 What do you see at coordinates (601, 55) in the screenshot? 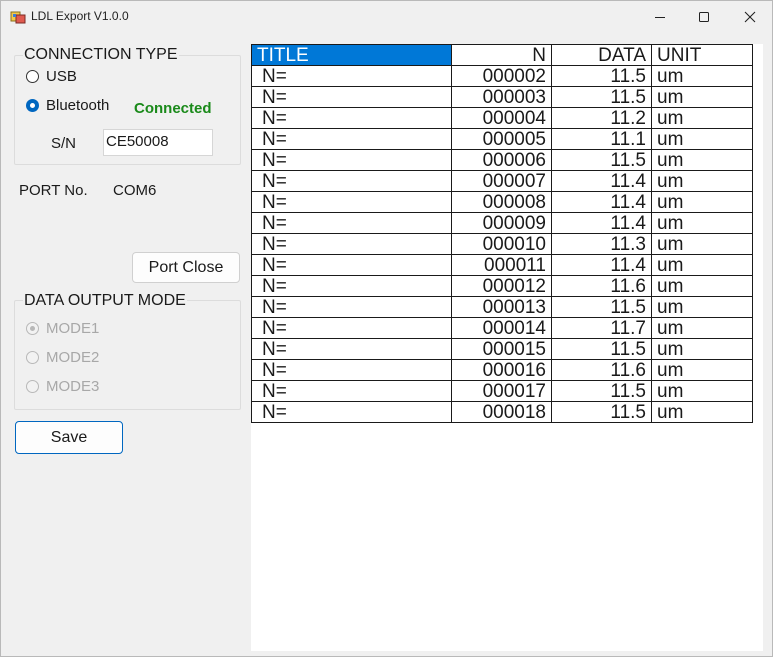
I see `column-header-data: DATA` at bounding box center [601, 55].